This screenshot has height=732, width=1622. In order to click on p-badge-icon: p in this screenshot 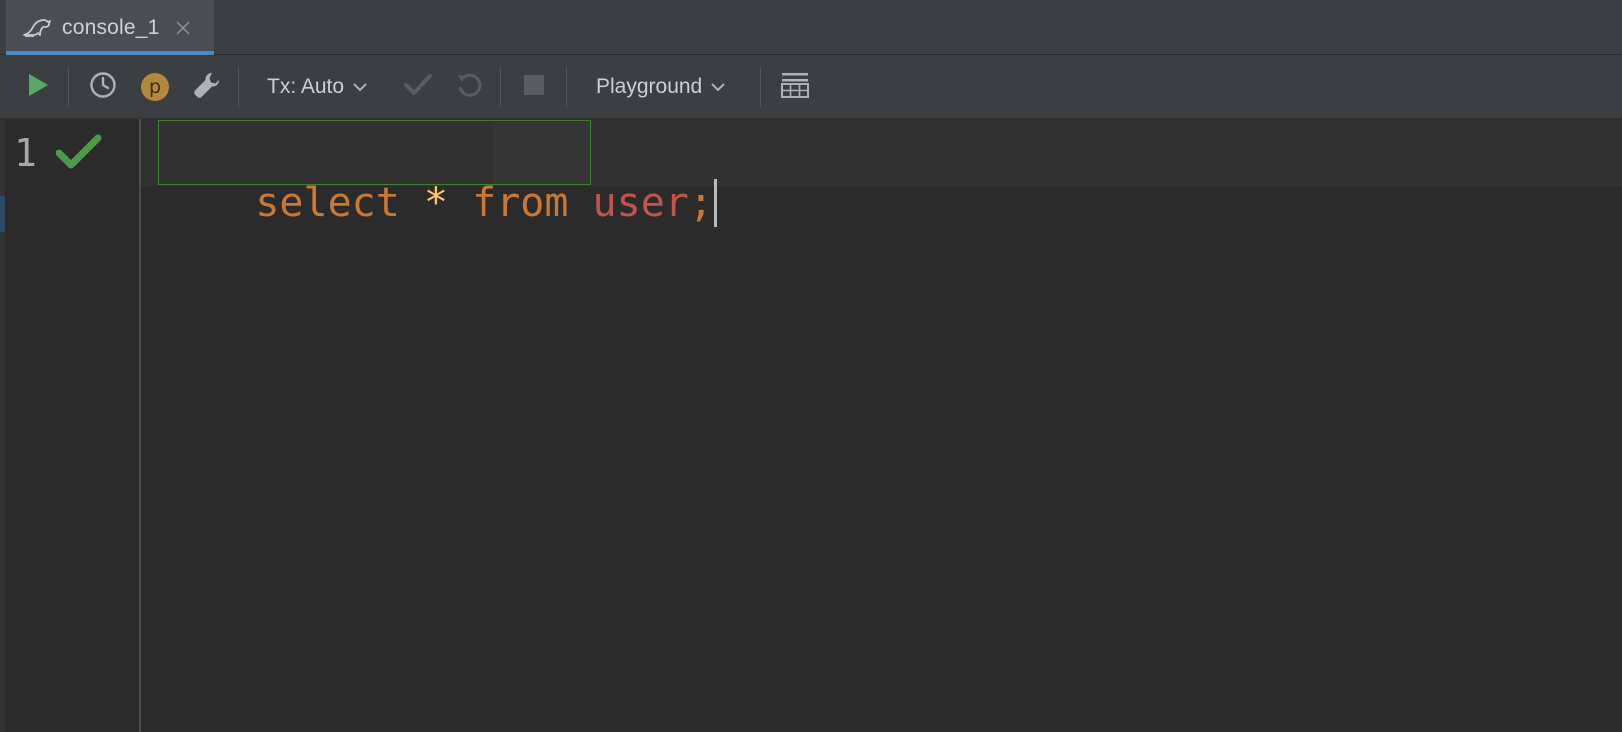, I will do `click(155, 87)`.